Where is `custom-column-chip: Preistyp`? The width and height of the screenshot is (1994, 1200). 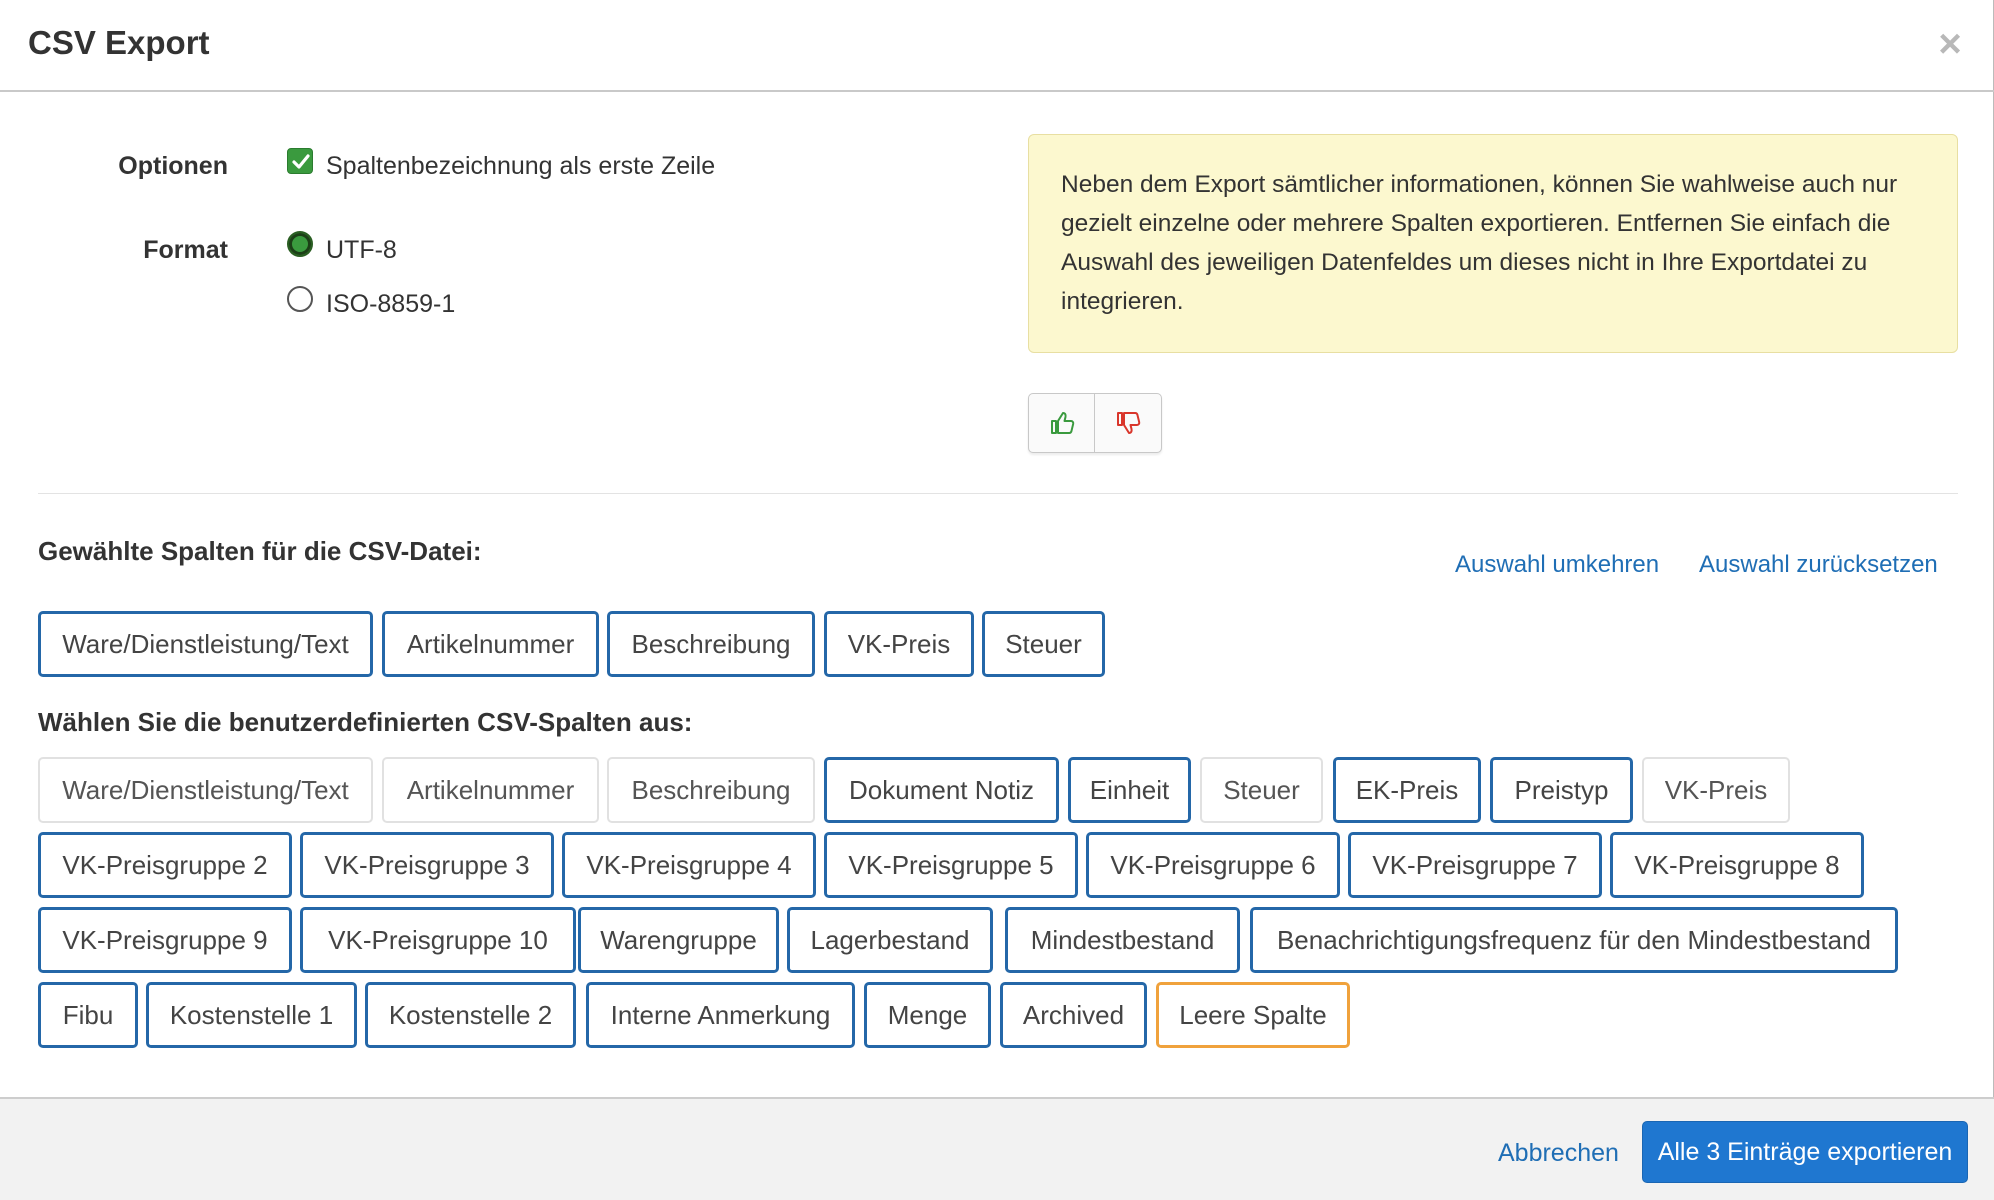
custom-column-chip: Preistyp is located at coordinates (1561, 790).